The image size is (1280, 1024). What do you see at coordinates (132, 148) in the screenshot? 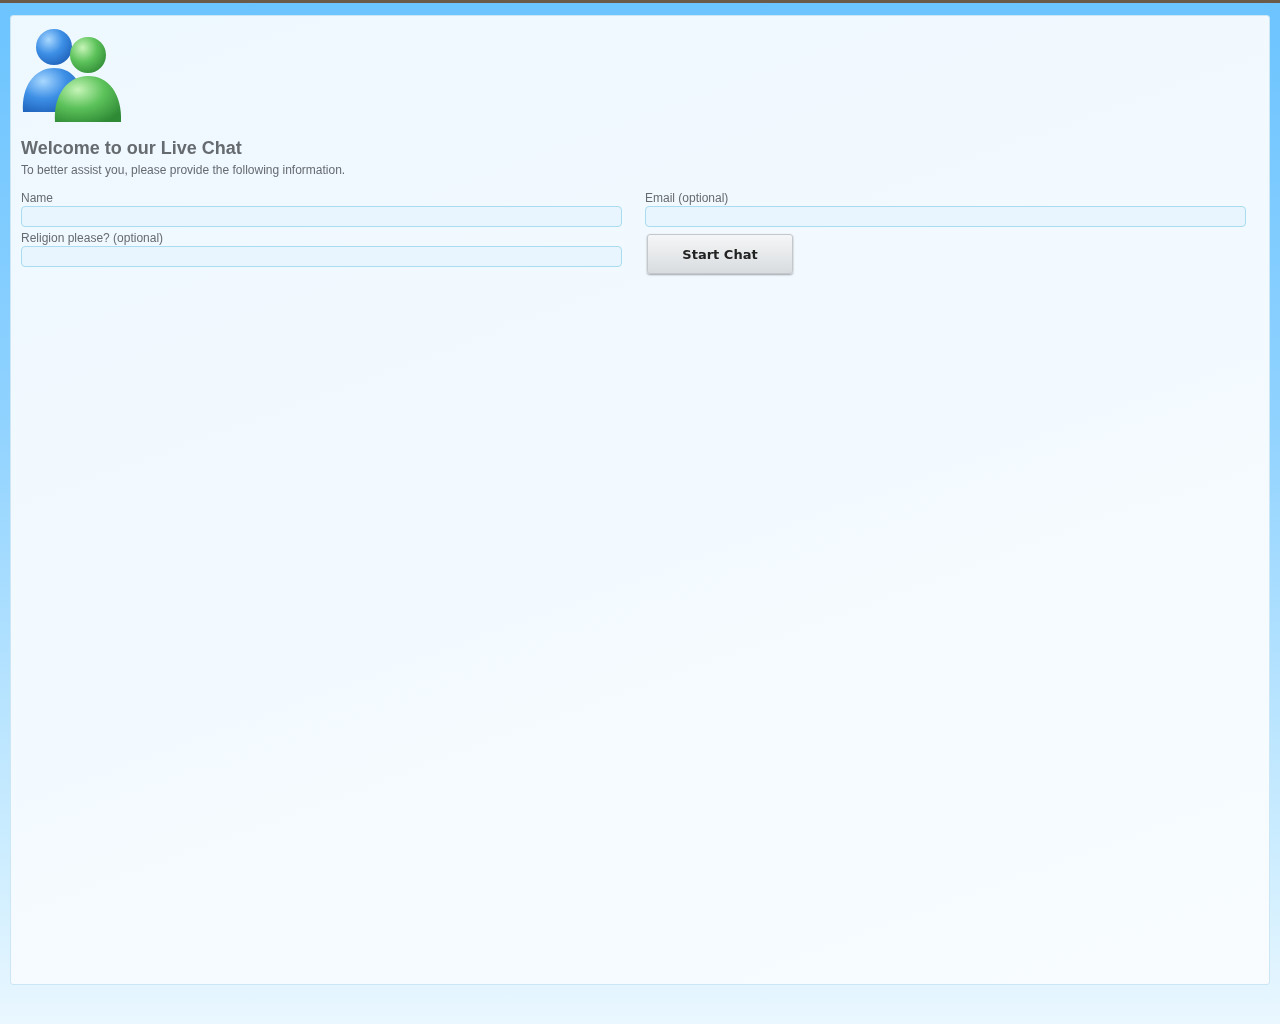
I see `form-heading: Welcome to our Live Chat` at bounding box center [132, 148].